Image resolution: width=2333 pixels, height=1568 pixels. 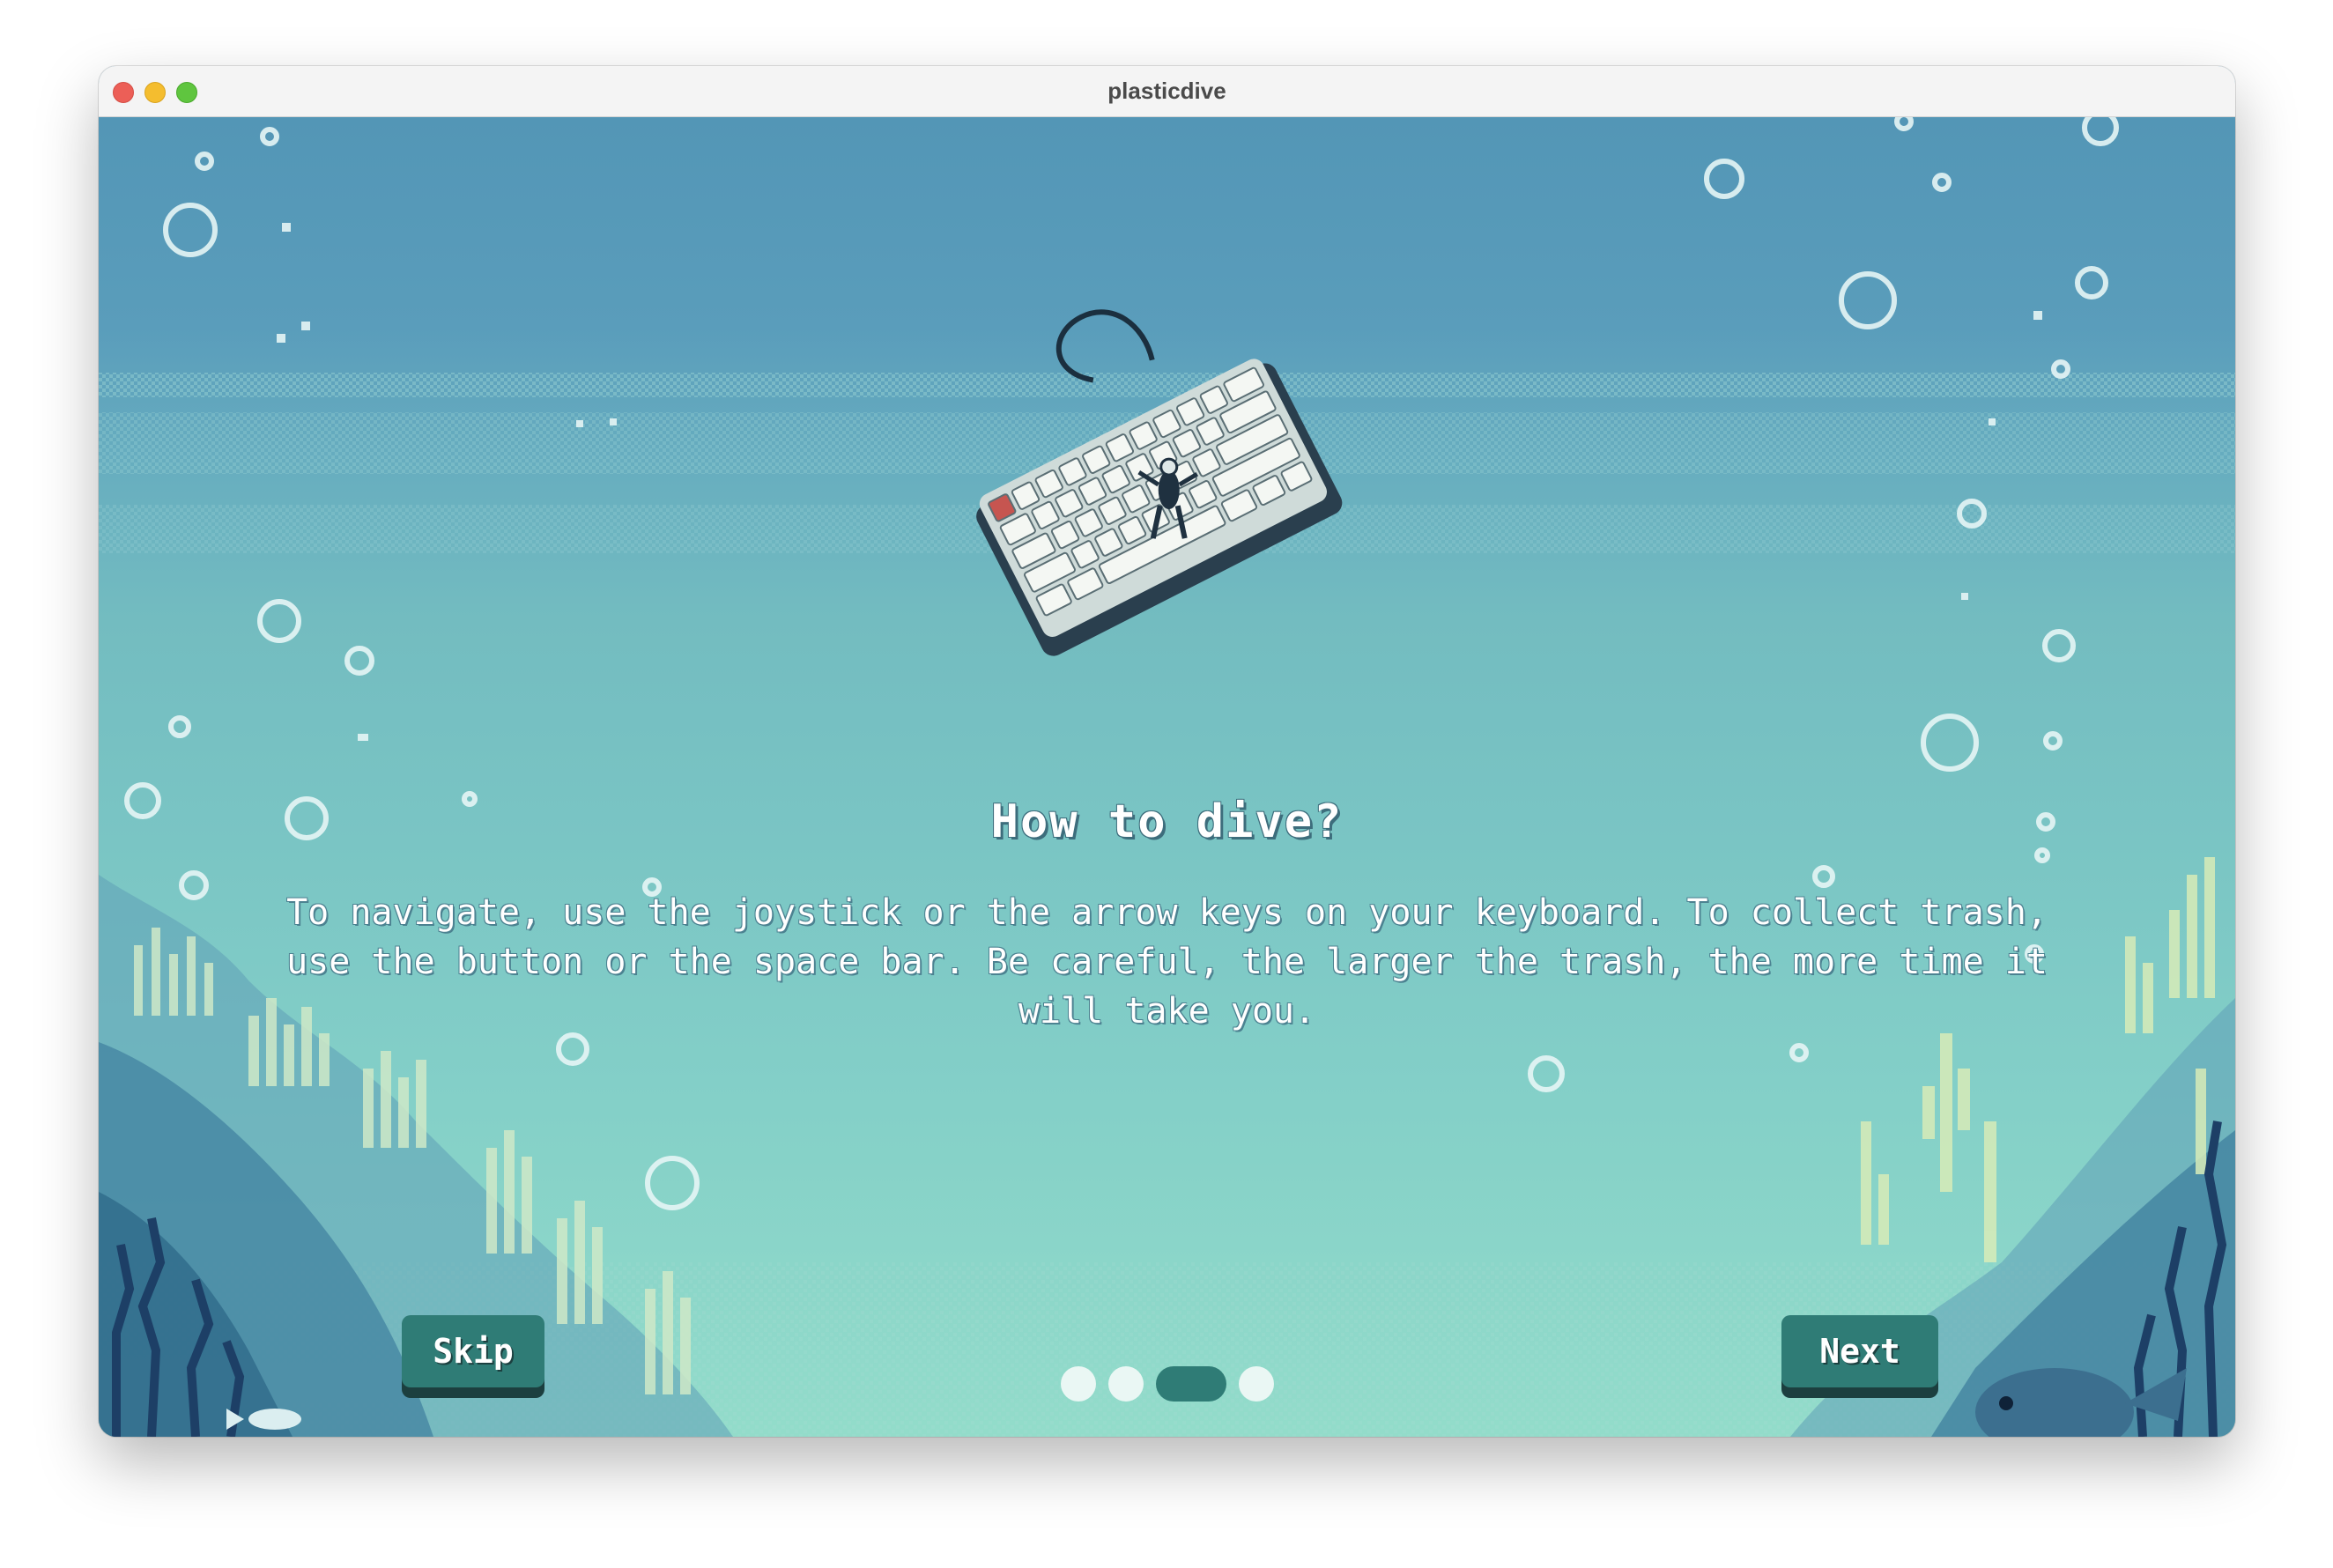 What do you see at coordinates (123, 92) in the screenshot?
I see `close-window-button` at bounding box center [123, 92].